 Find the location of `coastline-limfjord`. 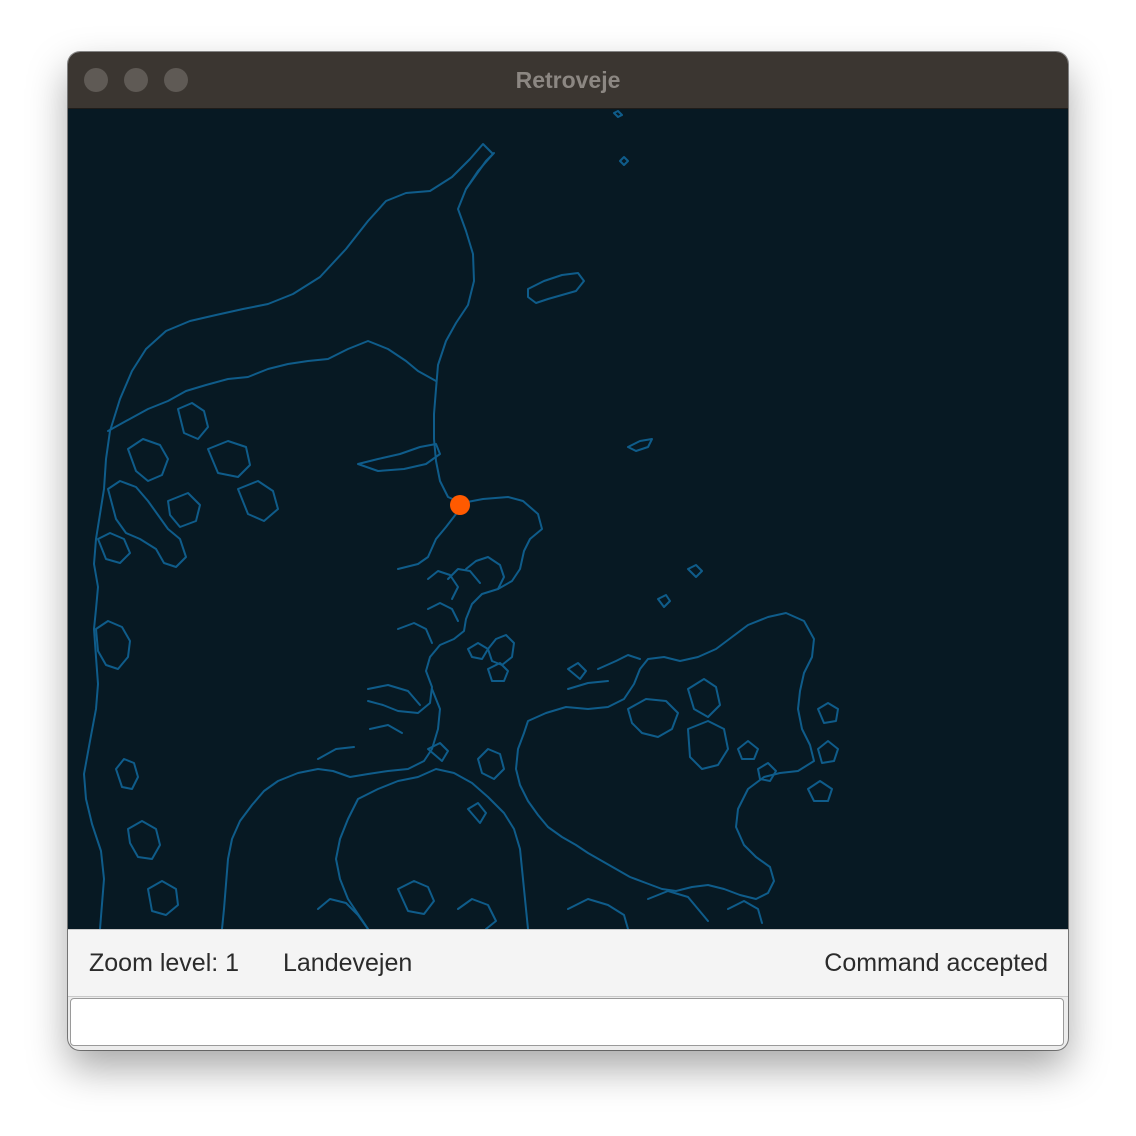

coastline-limfjord is located at coordinates (272, 386).